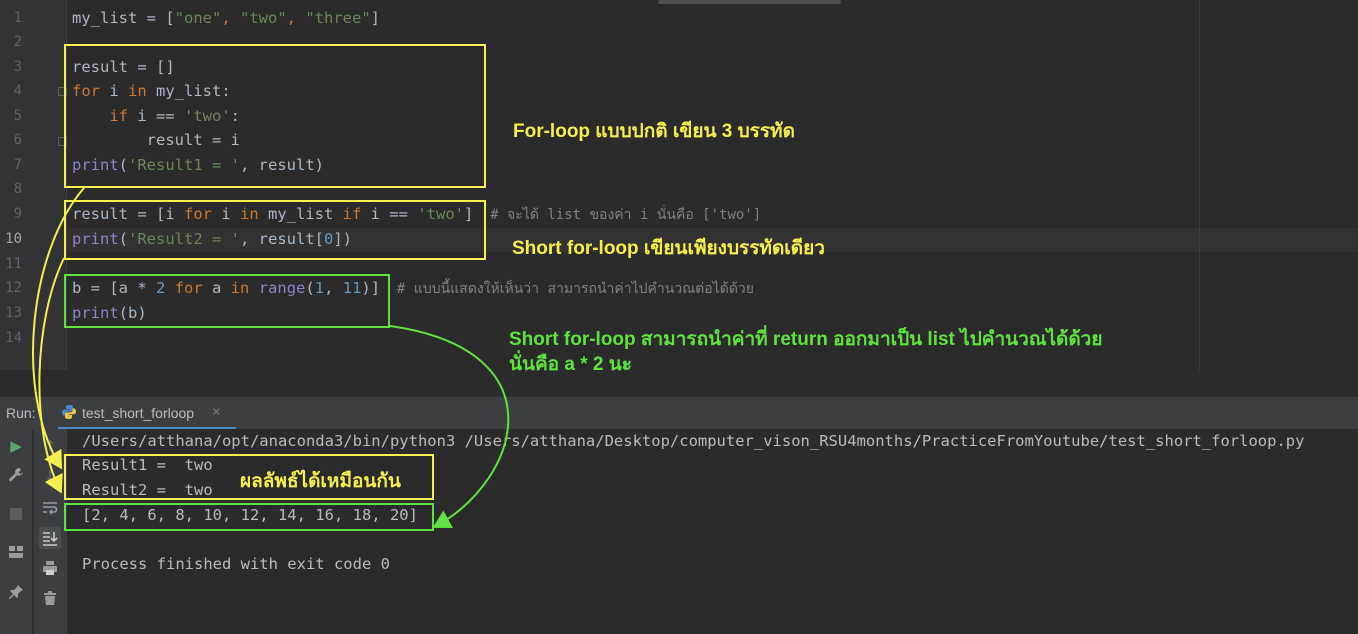 Image resolution: width=1358 pixels, height=634 pixels. Describe the element at coordinates (69, 412) in the screenshot. I see `python-icon` at that location.